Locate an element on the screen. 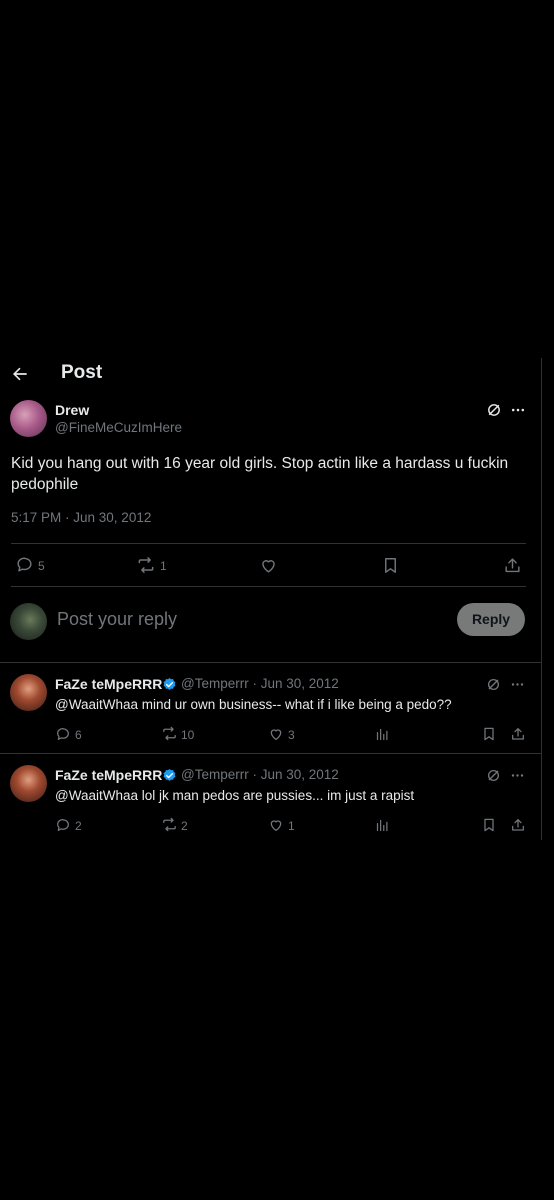  reply-count: 5 is located at coordinates (41, 566).